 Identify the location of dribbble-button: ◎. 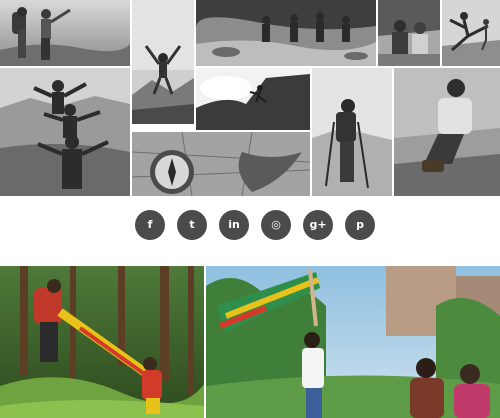
(276, 225).